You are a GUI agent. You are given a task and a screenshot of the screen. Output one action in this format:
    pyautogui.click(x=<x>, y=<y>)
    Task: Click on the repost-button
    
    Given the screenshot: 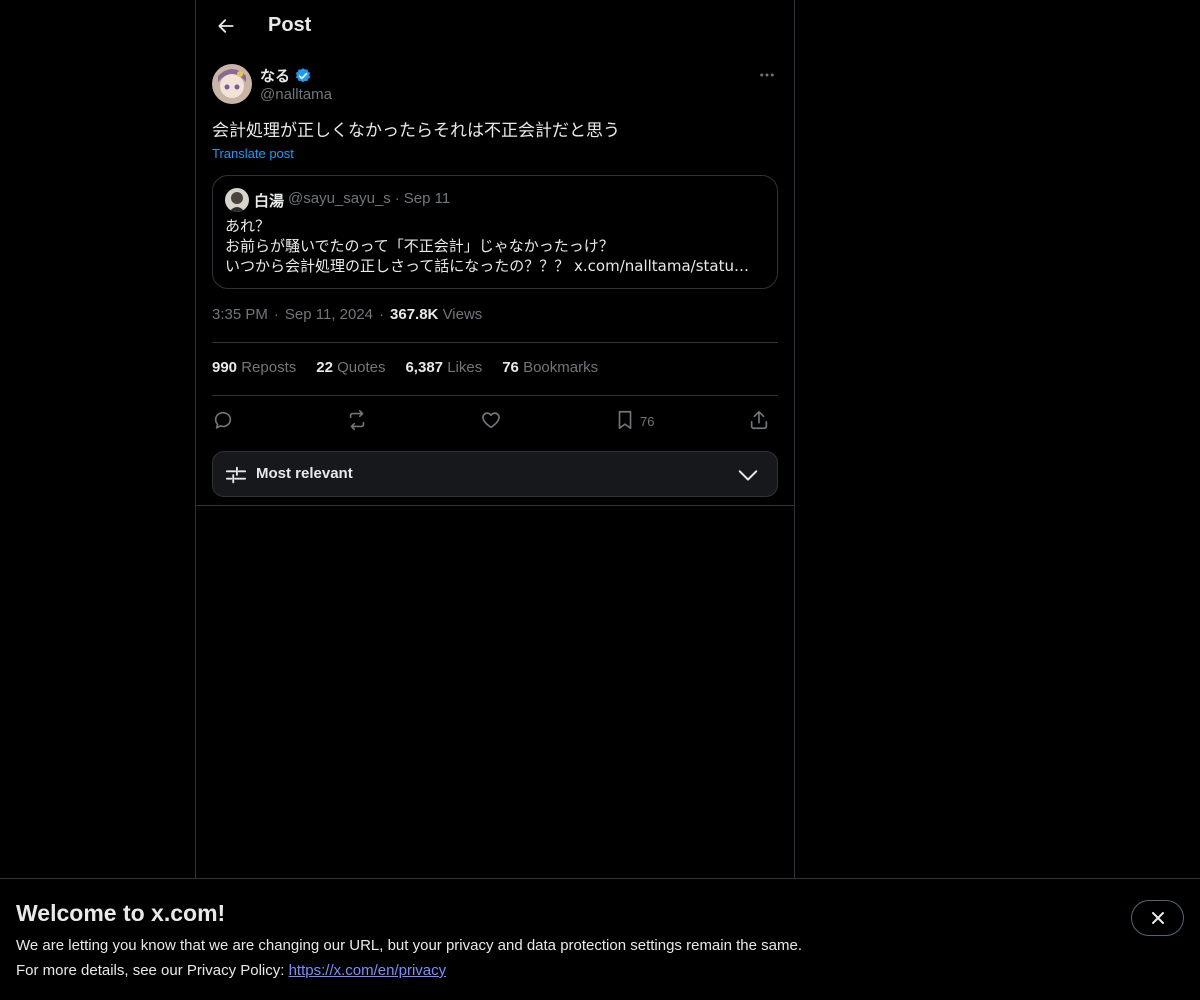 What is the action you would take?
    pyautogui.click(x=357, y=420)
    